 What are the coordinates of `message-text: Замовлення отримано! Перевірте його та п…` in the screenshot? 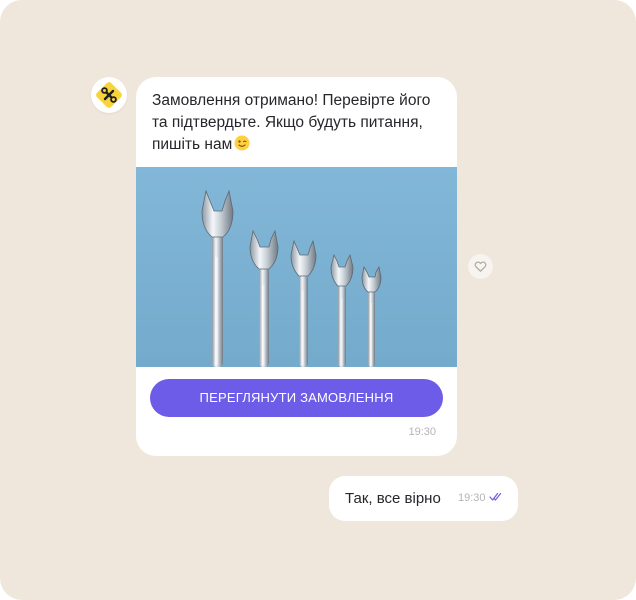 It's located at (291, 122).